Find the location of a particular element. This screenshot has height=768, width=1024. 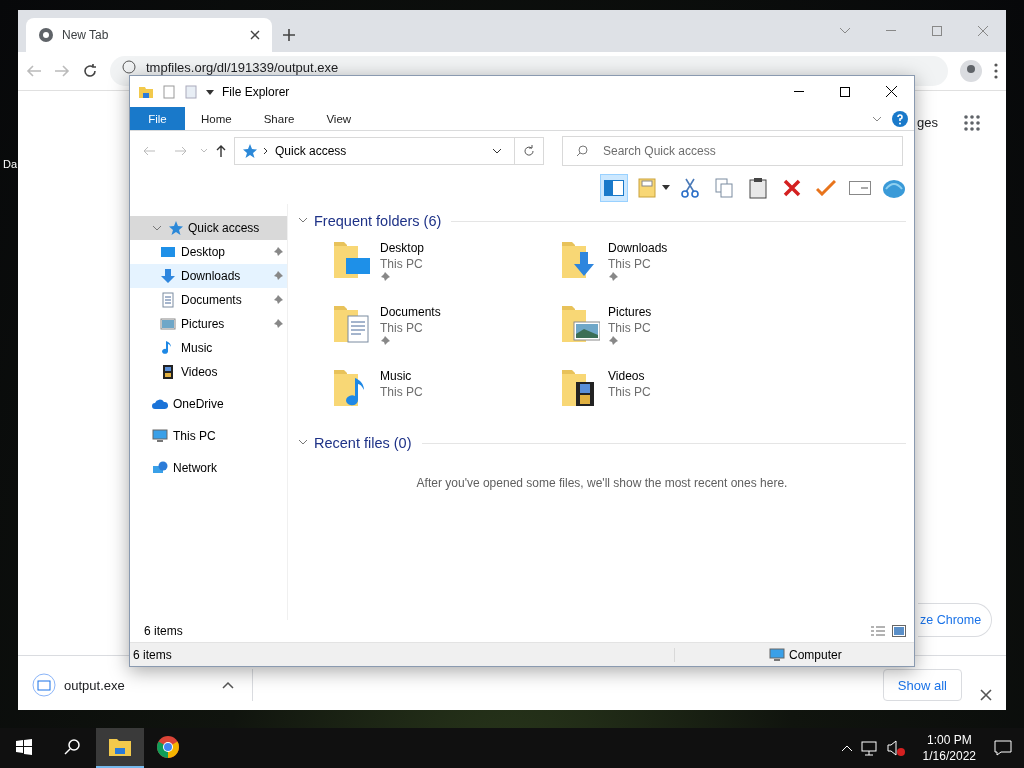

folder-tile: Videos This PC is located at coordinates (674, 392).